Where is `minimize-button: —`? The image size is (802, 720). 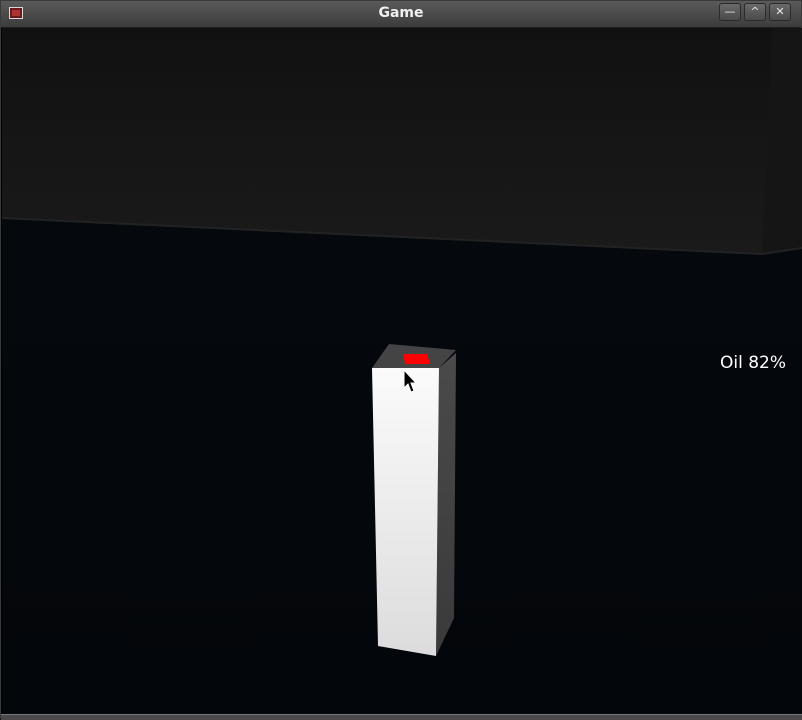 minimize-button: — is located at coordinates (730, 12).